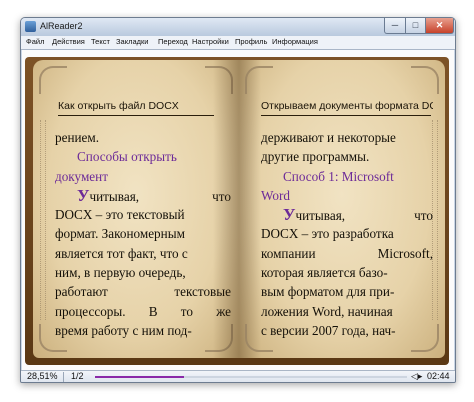  What do you see at coordinates (328, 330) in the screenshot?
I see `text-line: с версии 2007 года, нач-` at bounding box center [328, 330].